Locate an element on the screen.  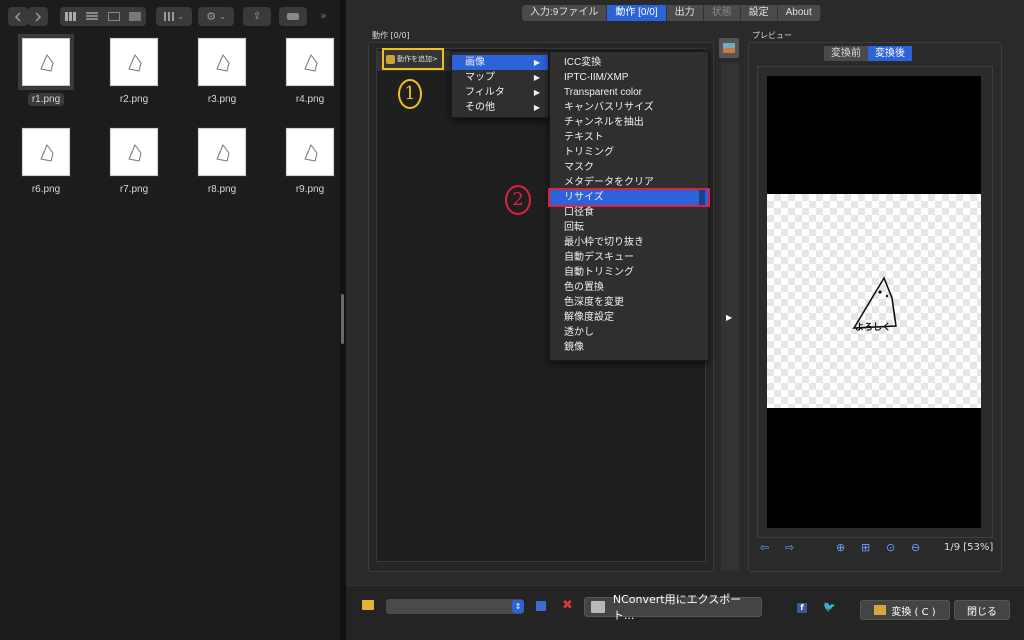
submenu-item-label: 口径食 is located at coordinates (579, 212).